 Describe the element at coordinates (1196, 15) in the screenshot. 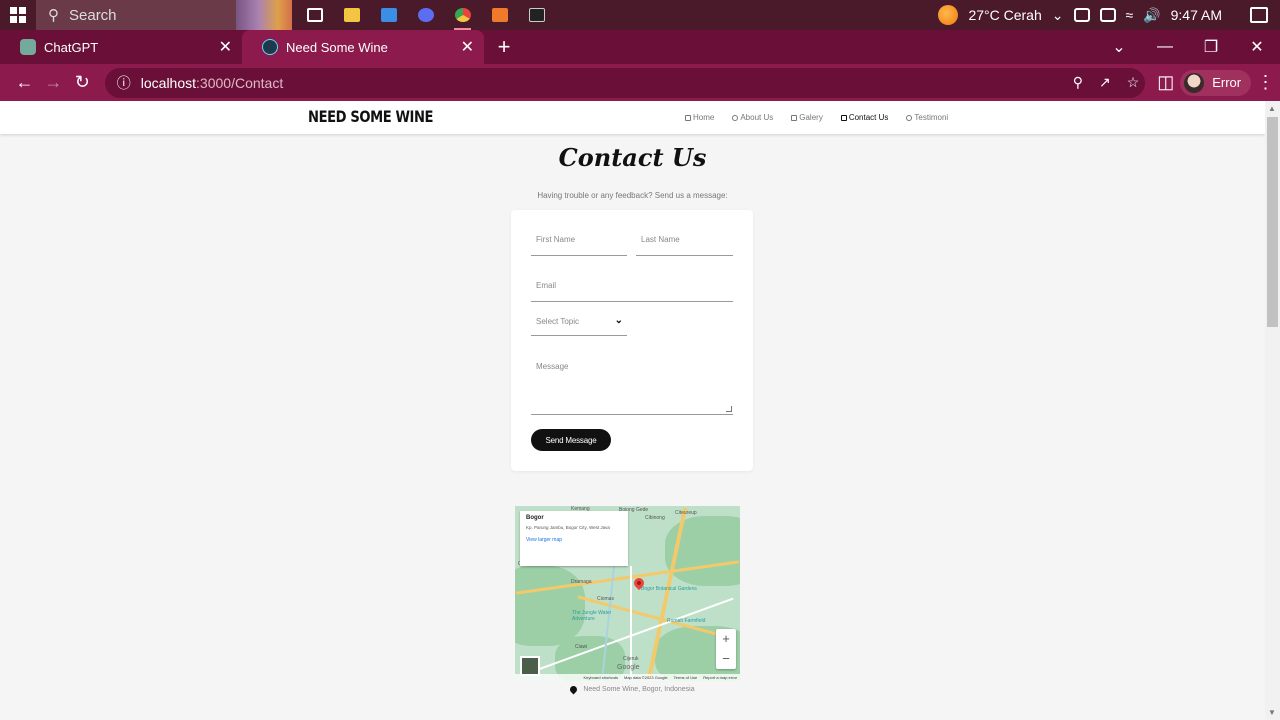

I see `clock: 9:47 AM` at that location.